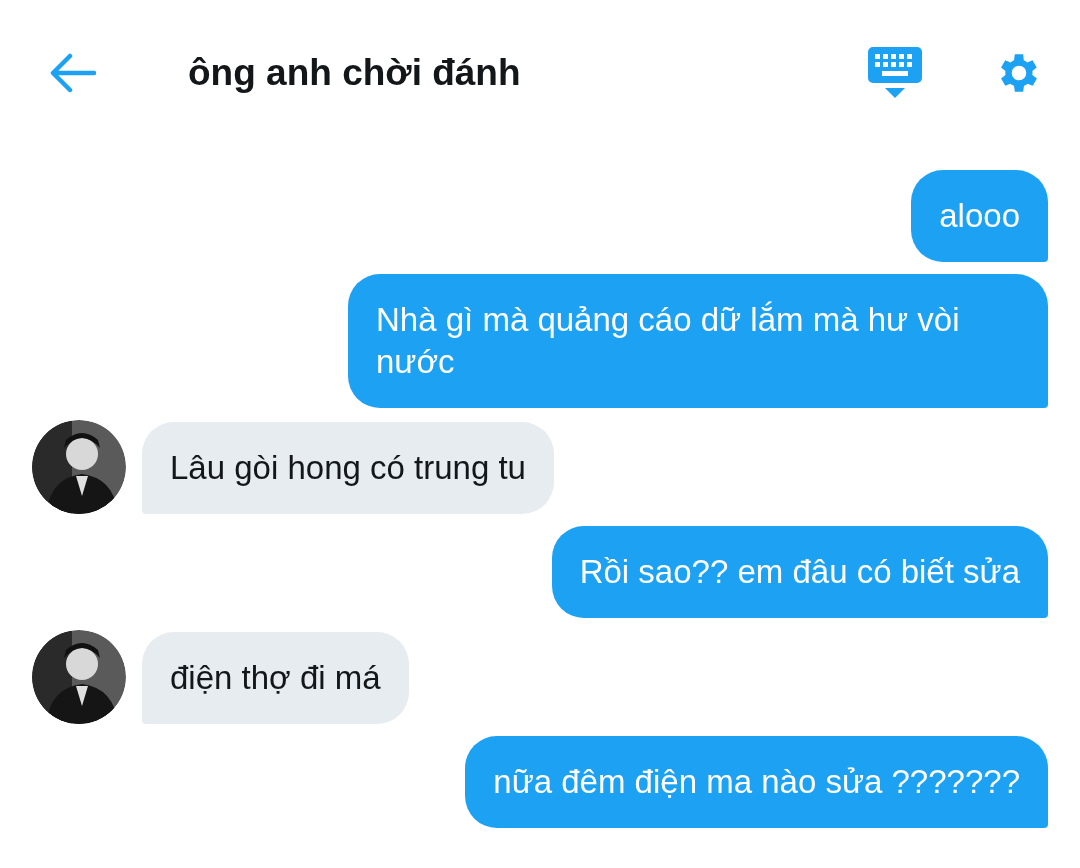 This screenshot has width=1080, height=868. Describe the element at coordinates (895, 72) in the screenshot. I see `keyboard-icon` at that location.